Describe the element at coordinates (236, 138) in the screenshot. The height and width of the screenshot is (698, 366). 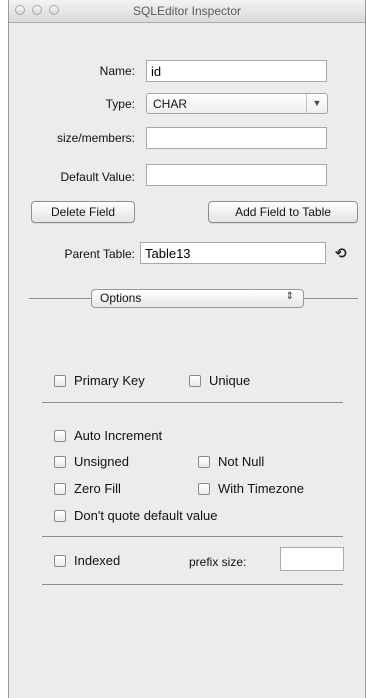
I see `size-members-field` at that location.